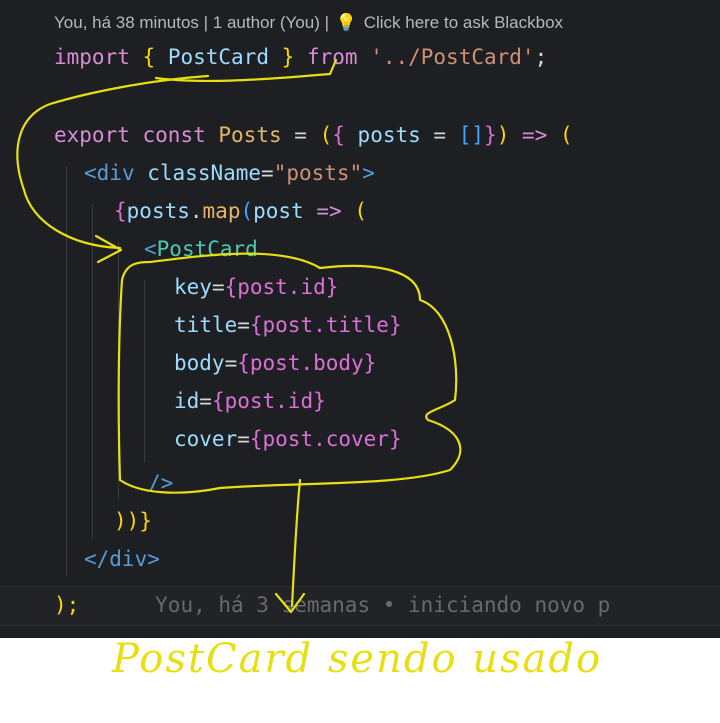 Image resolution: width=720 pixels, height=723 pixels. What do you see at coordinates (346, 22) in the screenshot?
I see `lightbulb-icon: 💡` at bounding box center [346, 22].